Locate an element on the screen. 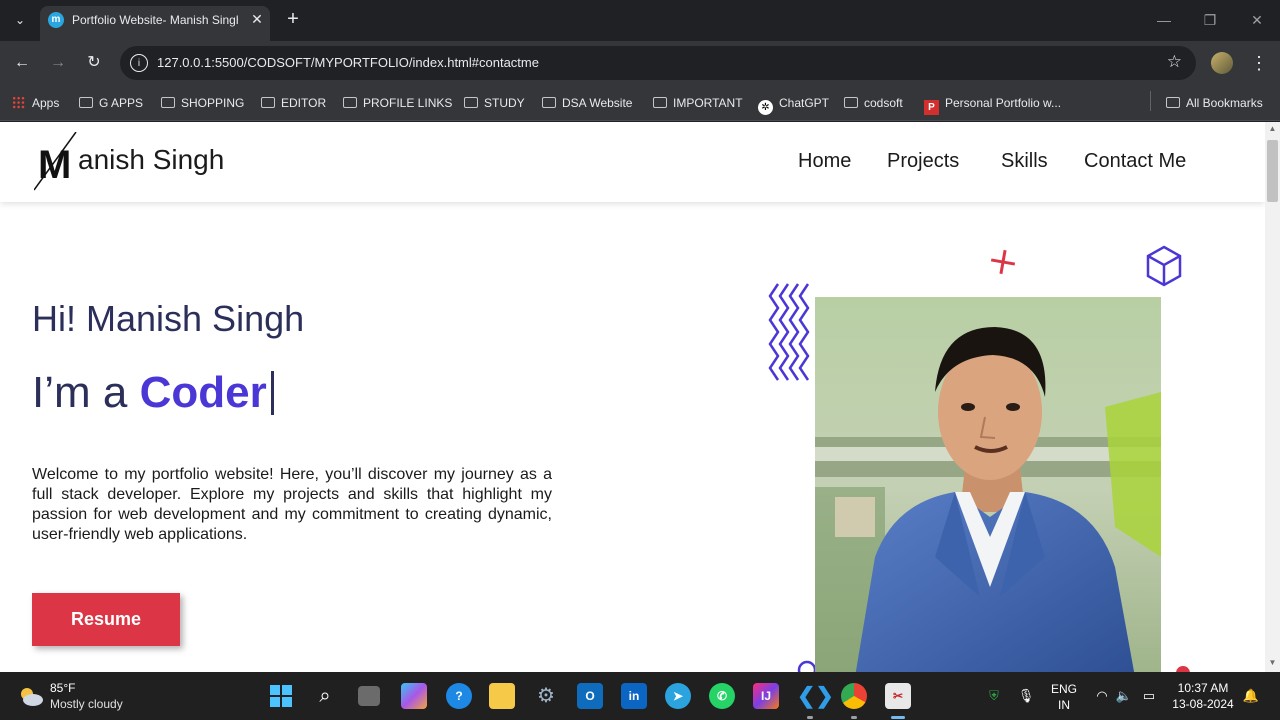 Image resolution: width=1280 pixels, height=720 pixels. bookmark-editor: EDITOR is located at coordinates (293, 103).